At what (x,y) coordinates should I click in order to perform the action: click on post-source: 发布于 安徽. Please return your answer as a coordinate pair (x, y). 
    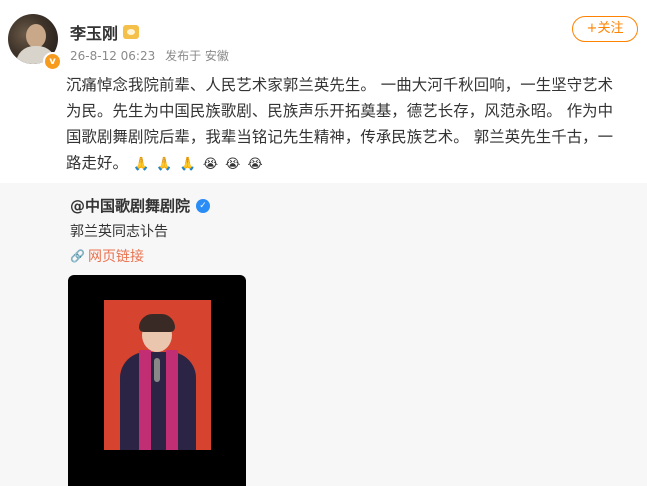
    Looking at the image, I should click on (197, 56).